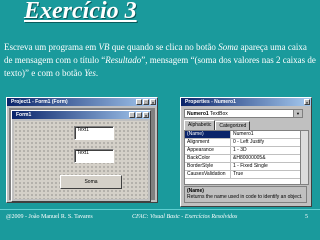 The image size is (320, 240). What do you see at coordinates (246, 135) in the screenshot?
I see `property-row: (Name) Numero1` at bounding box center [246, 135].